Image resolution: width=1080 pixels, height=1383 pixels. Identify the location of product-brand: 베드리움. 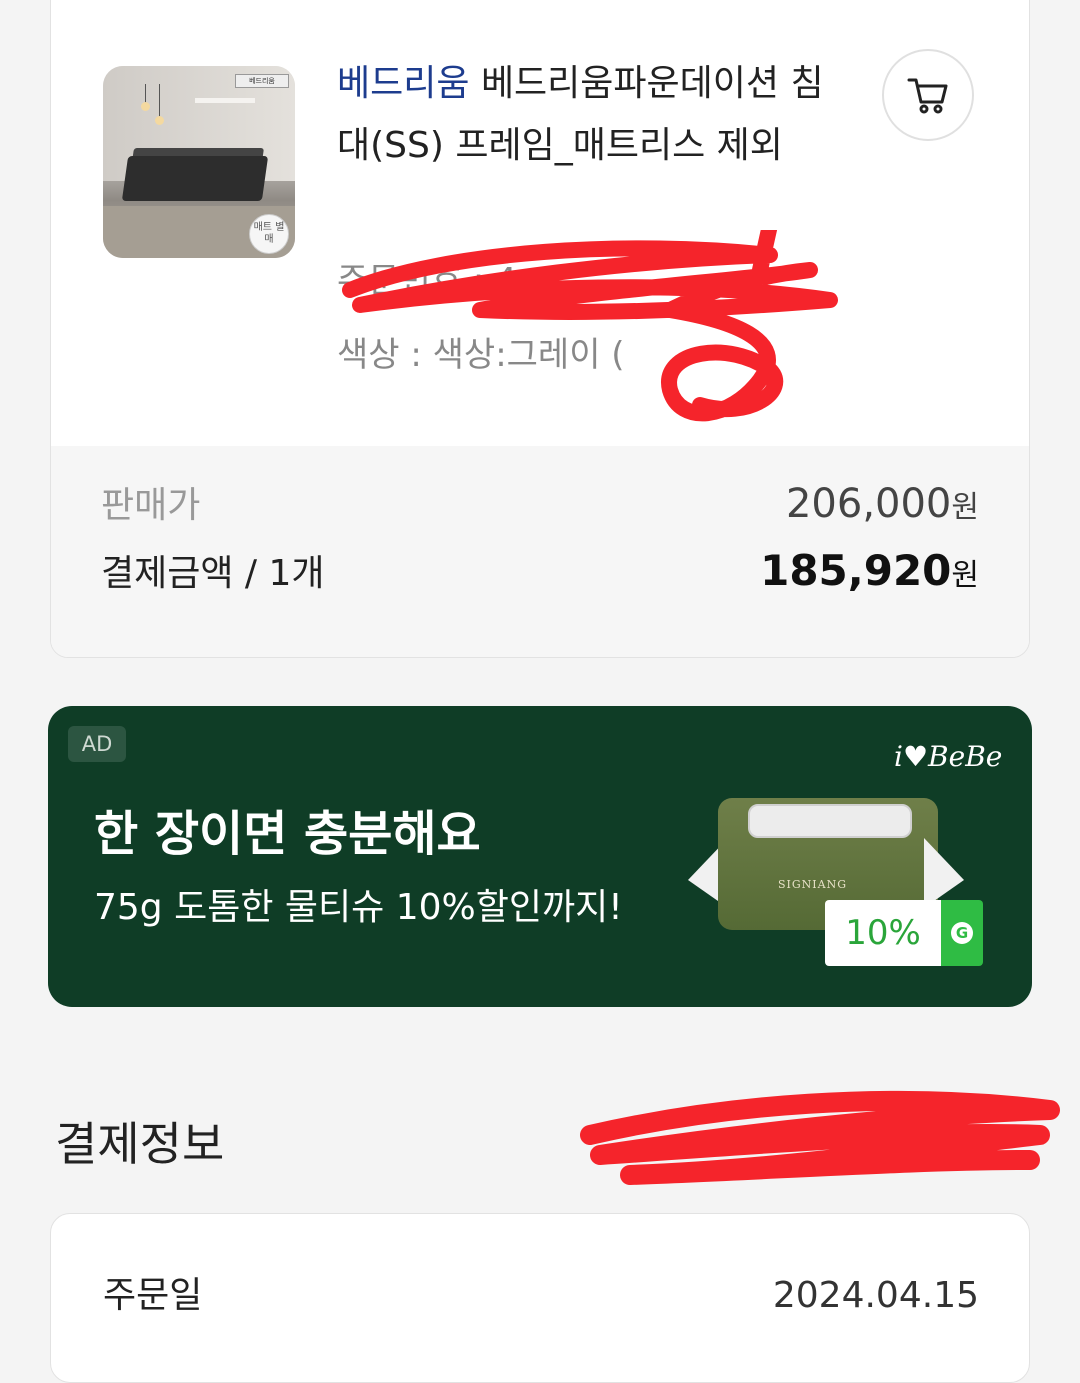
(403, 83).